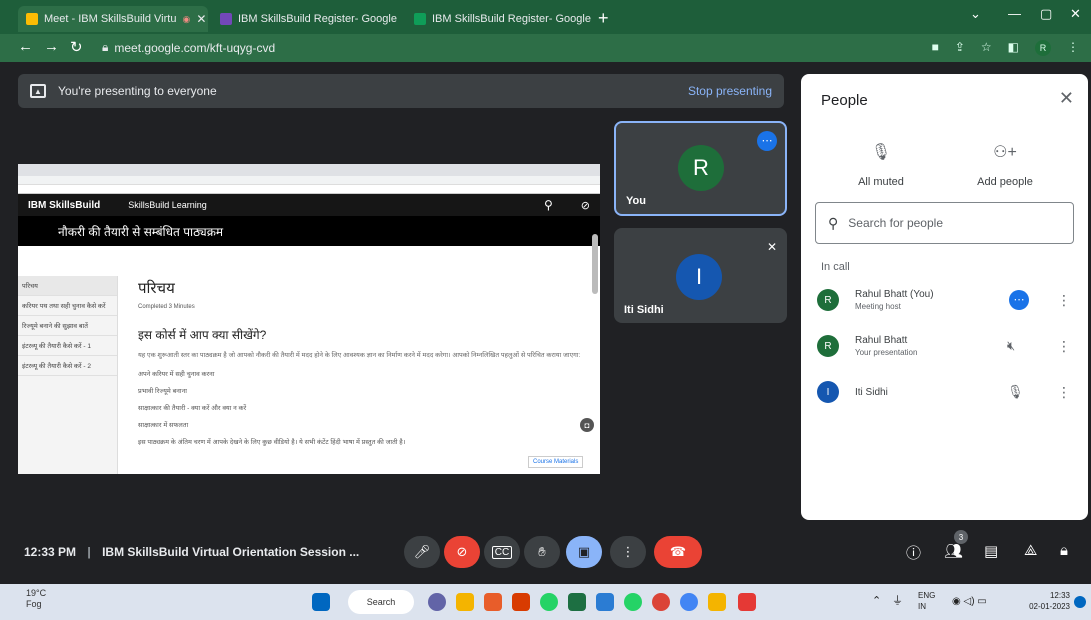 Image resolution: width=1091 pixels, height=620 pixels. Describe the element at coordinates (76, 47) in the screenshot. I see `reload-button: ↻` at that location.